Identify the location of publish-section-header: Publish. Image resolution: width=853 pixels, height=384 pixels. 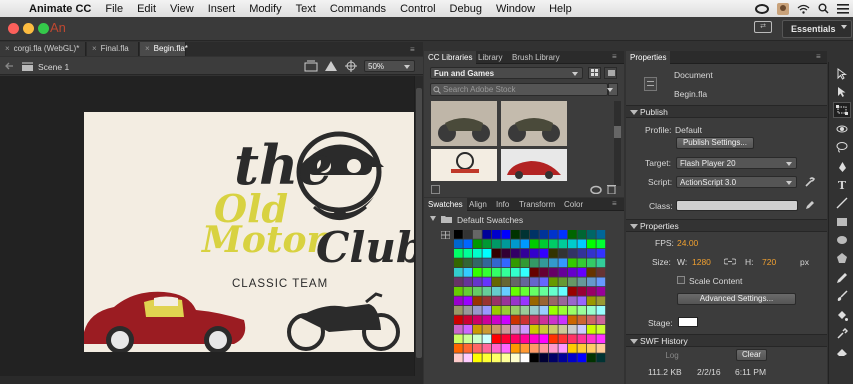
(726, 111).